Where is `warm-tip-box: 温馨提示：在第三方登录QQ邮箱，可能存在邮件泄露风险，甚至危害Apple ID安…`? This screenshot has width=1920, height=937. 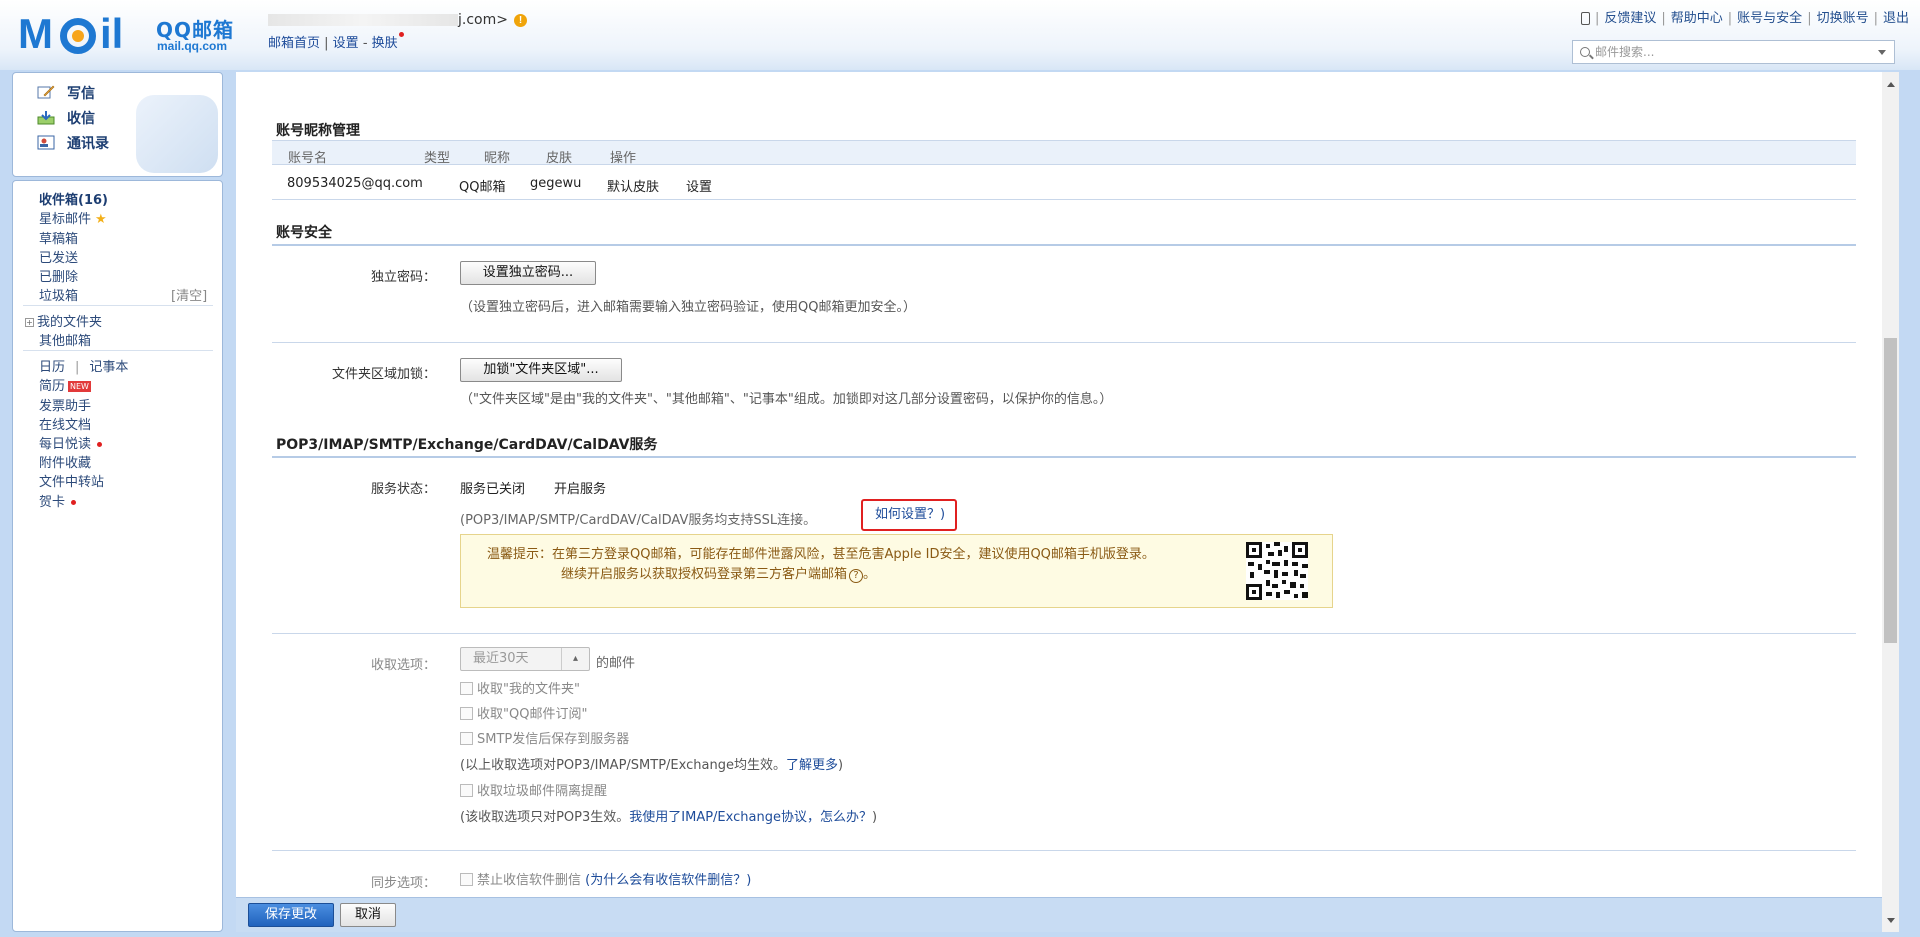 warm-tip-box: 温馨提示：在第三方登录QQ邮箱，可能存在邮件泄露风险，甚至危害Apple ID安… is located at coordinates (896, 571).